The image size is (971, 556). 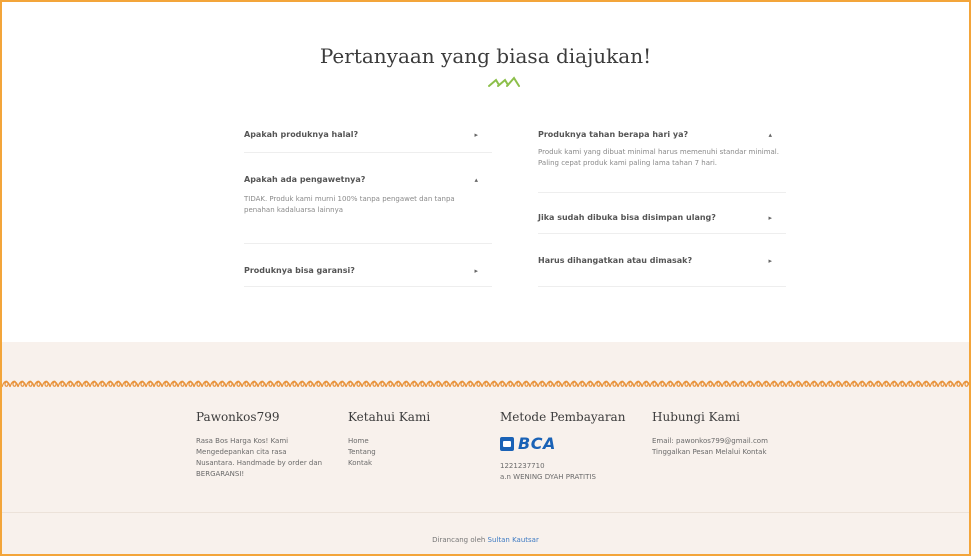 I want to click on bca-icon, so click(x=507, y=443).